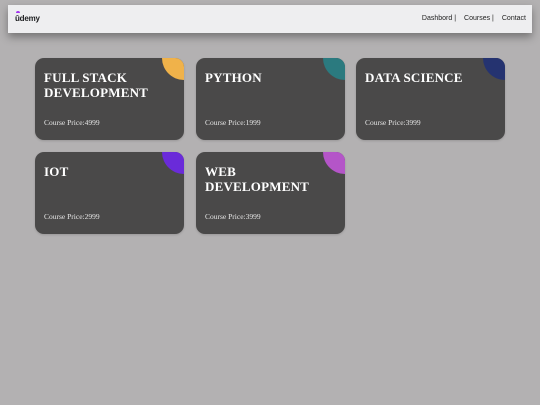 The height and width of the screenshot is (405, 540). What do you see at coordinates (257, 179) in the screenshot?
I see `course-title: WEB DEVELOPMENT` at bounding box center [257, 179].